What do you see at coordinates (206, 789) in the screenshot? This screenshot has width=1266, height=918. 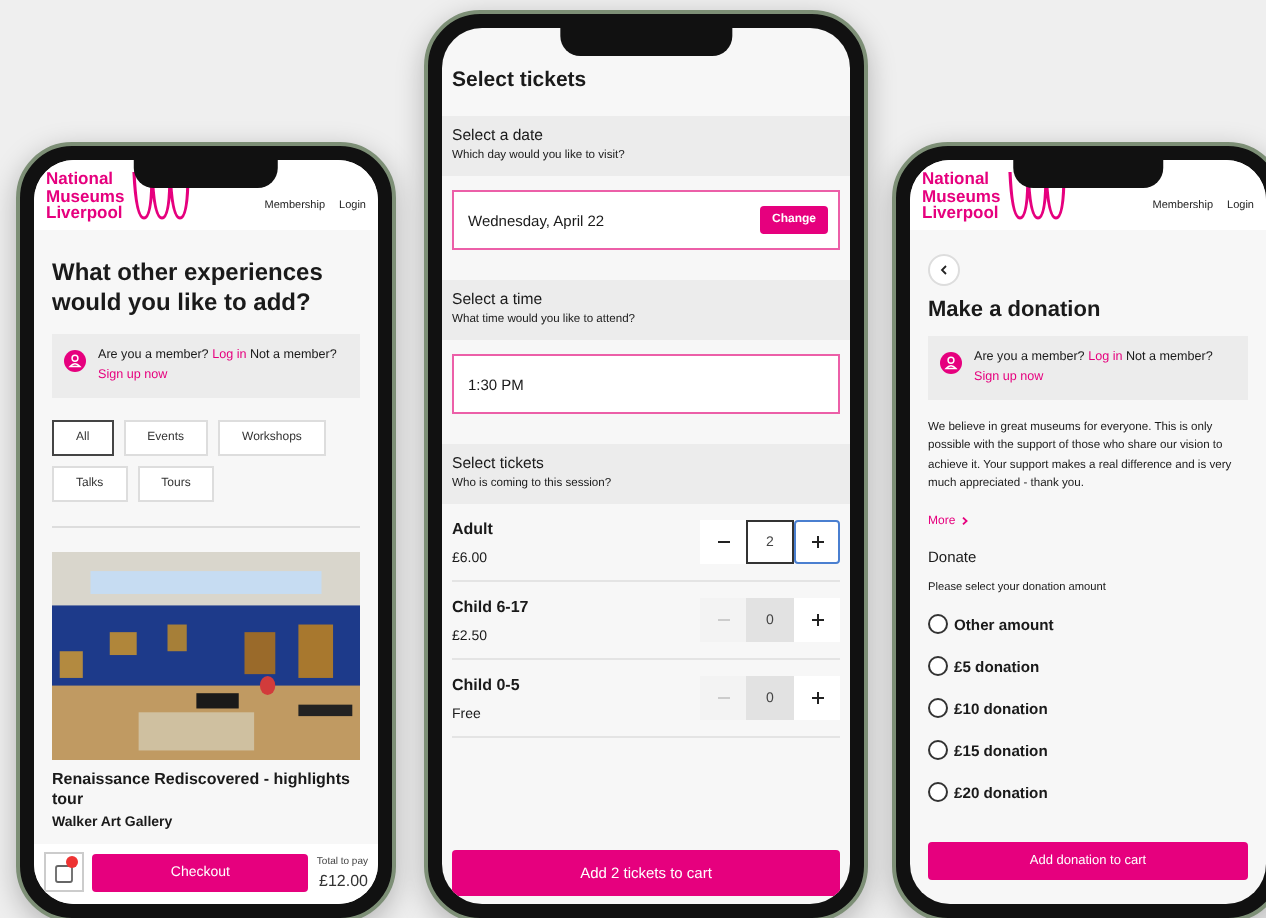 I see `event-title: Renaissance Rediscovered - highlights tour` at bounding box center [206, 789].